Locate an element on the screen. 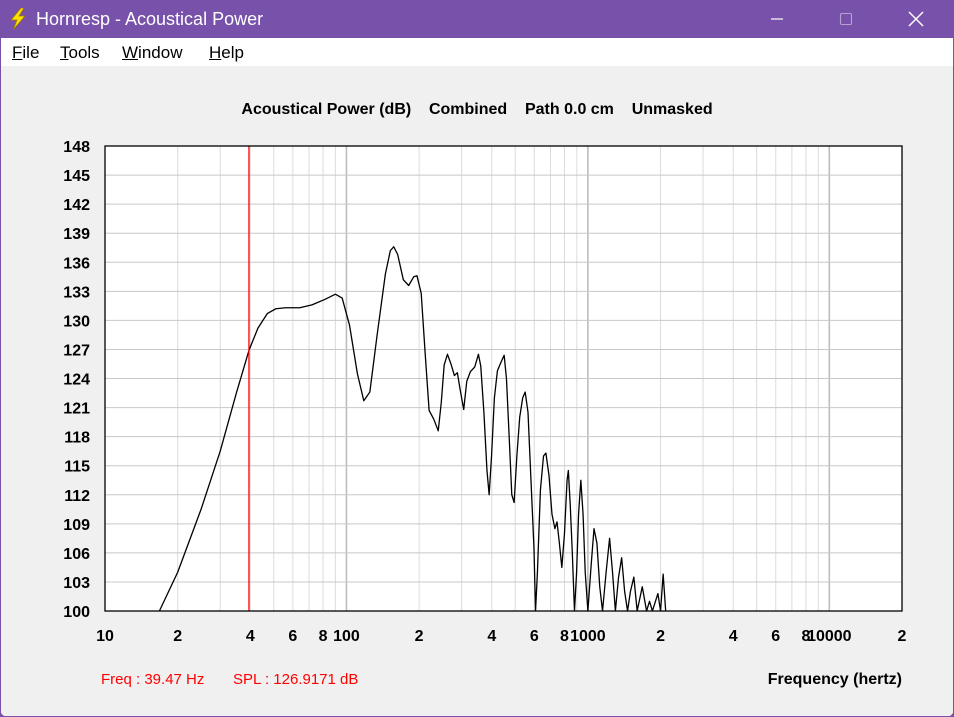 The width and height of the screenshot is (954, 717). title-bar: Hornresp - Acoustical Power is located at coordinates (477, 19).